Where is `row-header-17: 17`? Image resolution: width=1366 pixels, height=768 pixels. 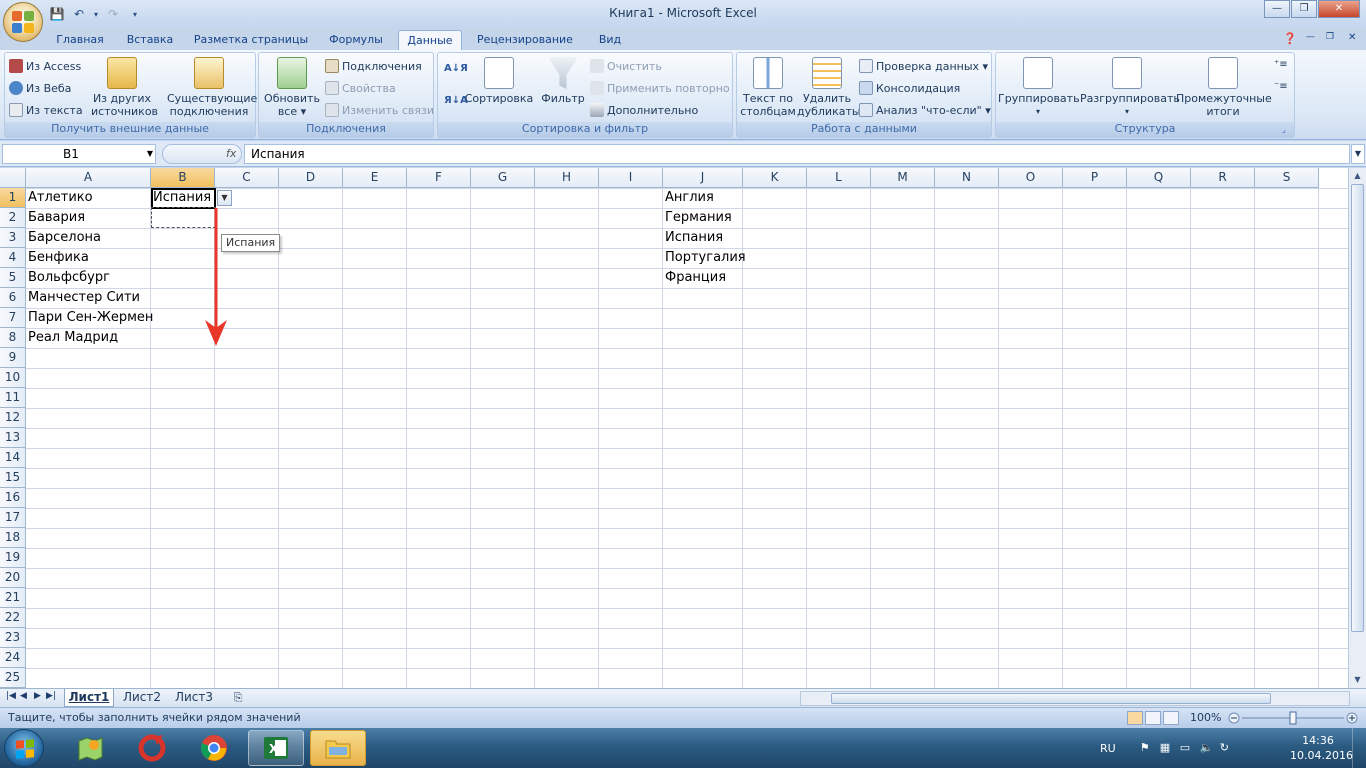 row-header-17: 17 is located at coordinates (13, 518).